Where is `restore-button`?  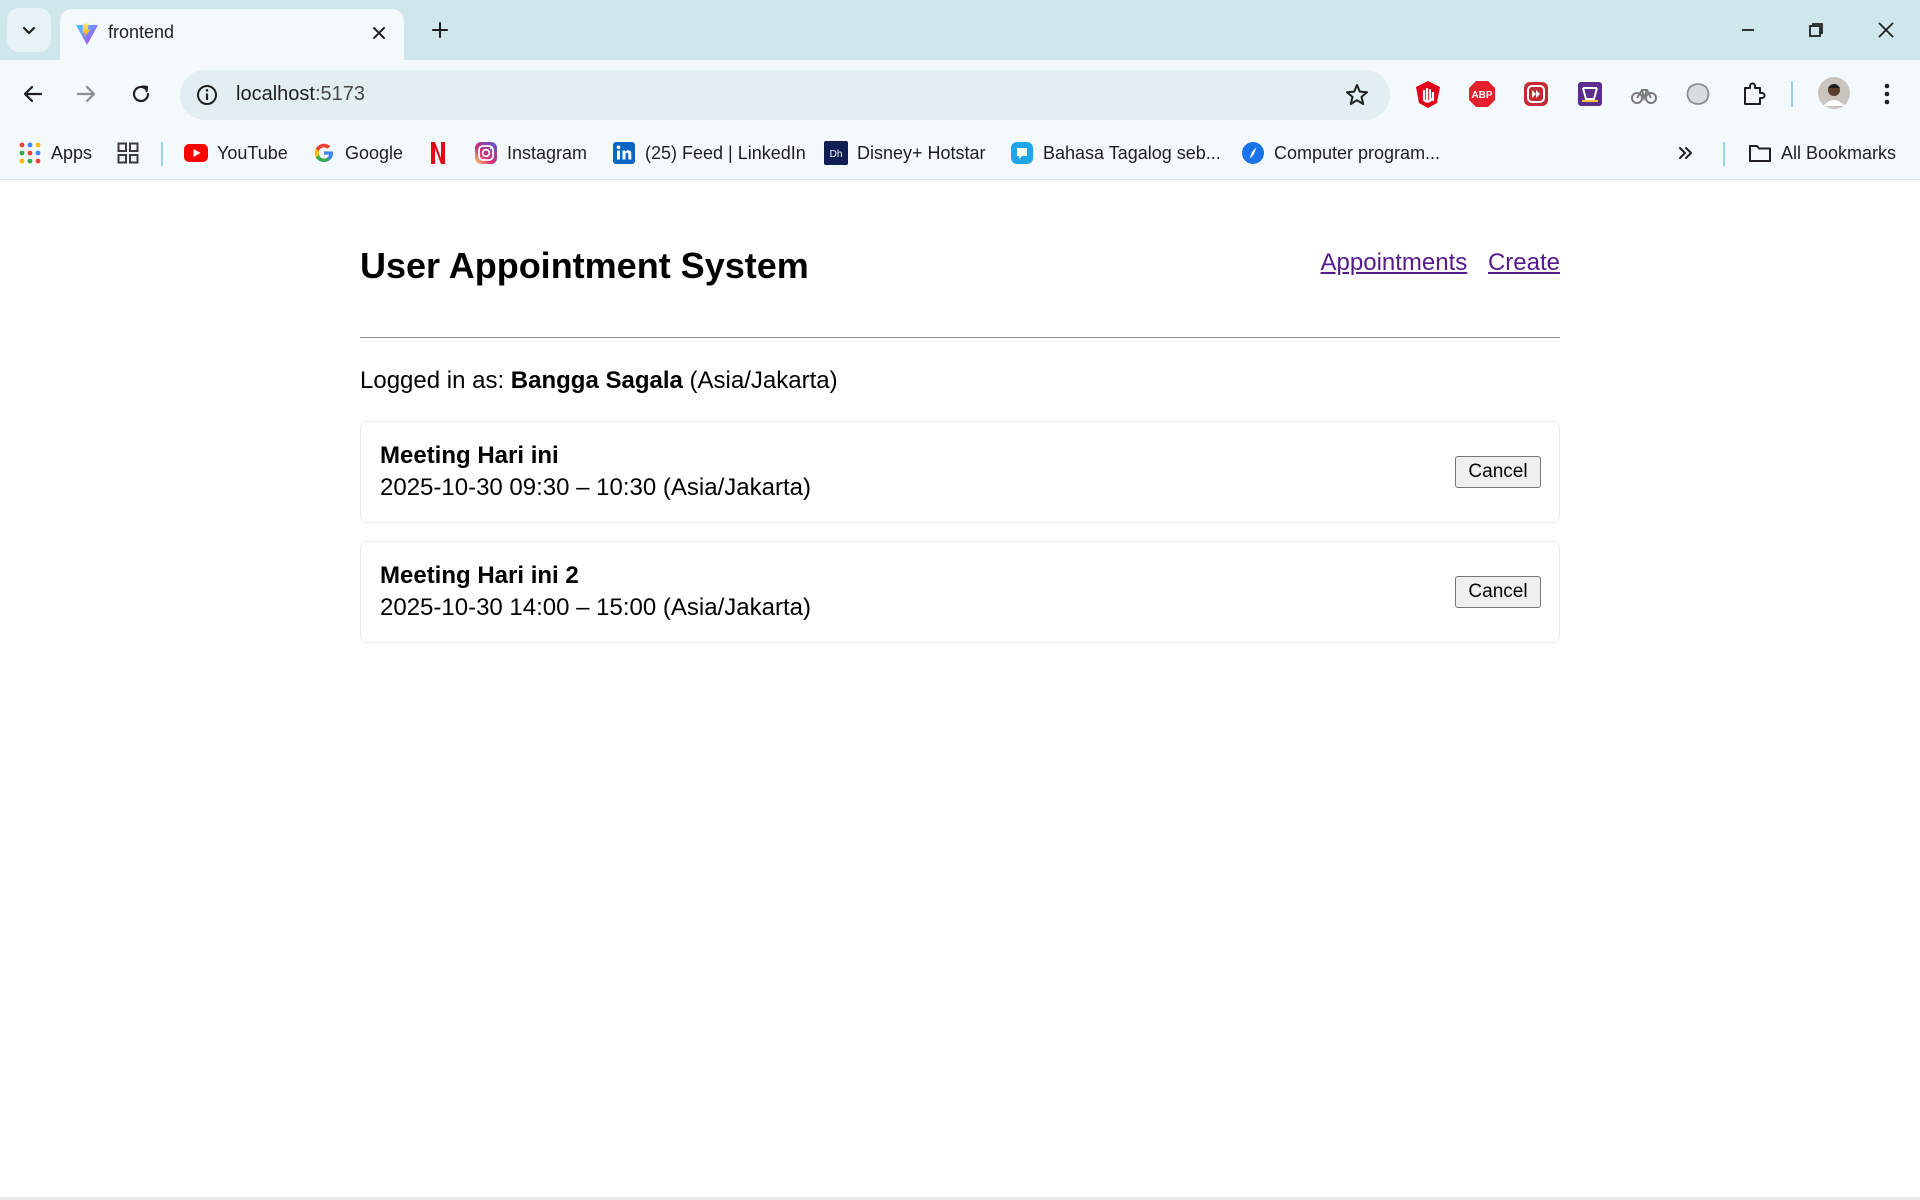
restore-button is located at coordinates (1816, 30).